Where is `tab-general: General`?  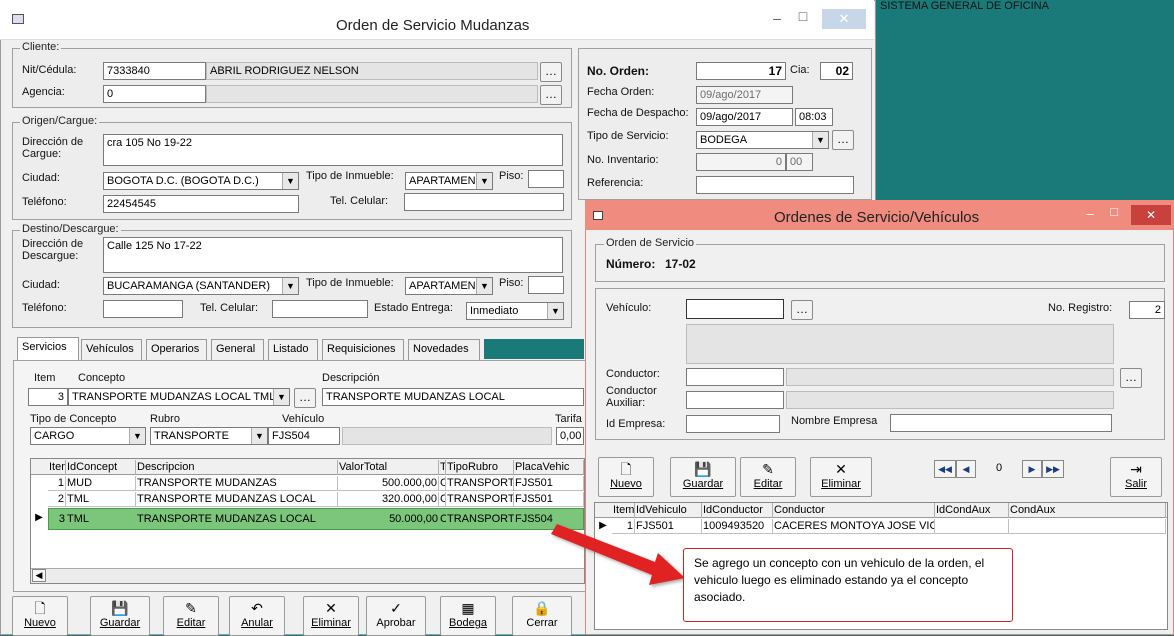 tab-general: General is located at coordinates (237, 349).